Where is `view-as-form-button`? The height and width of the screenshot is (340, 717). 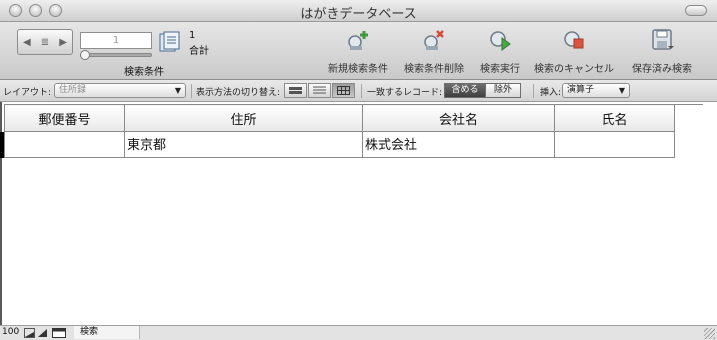
view-as-form-button is located at coordinates (295, 90).